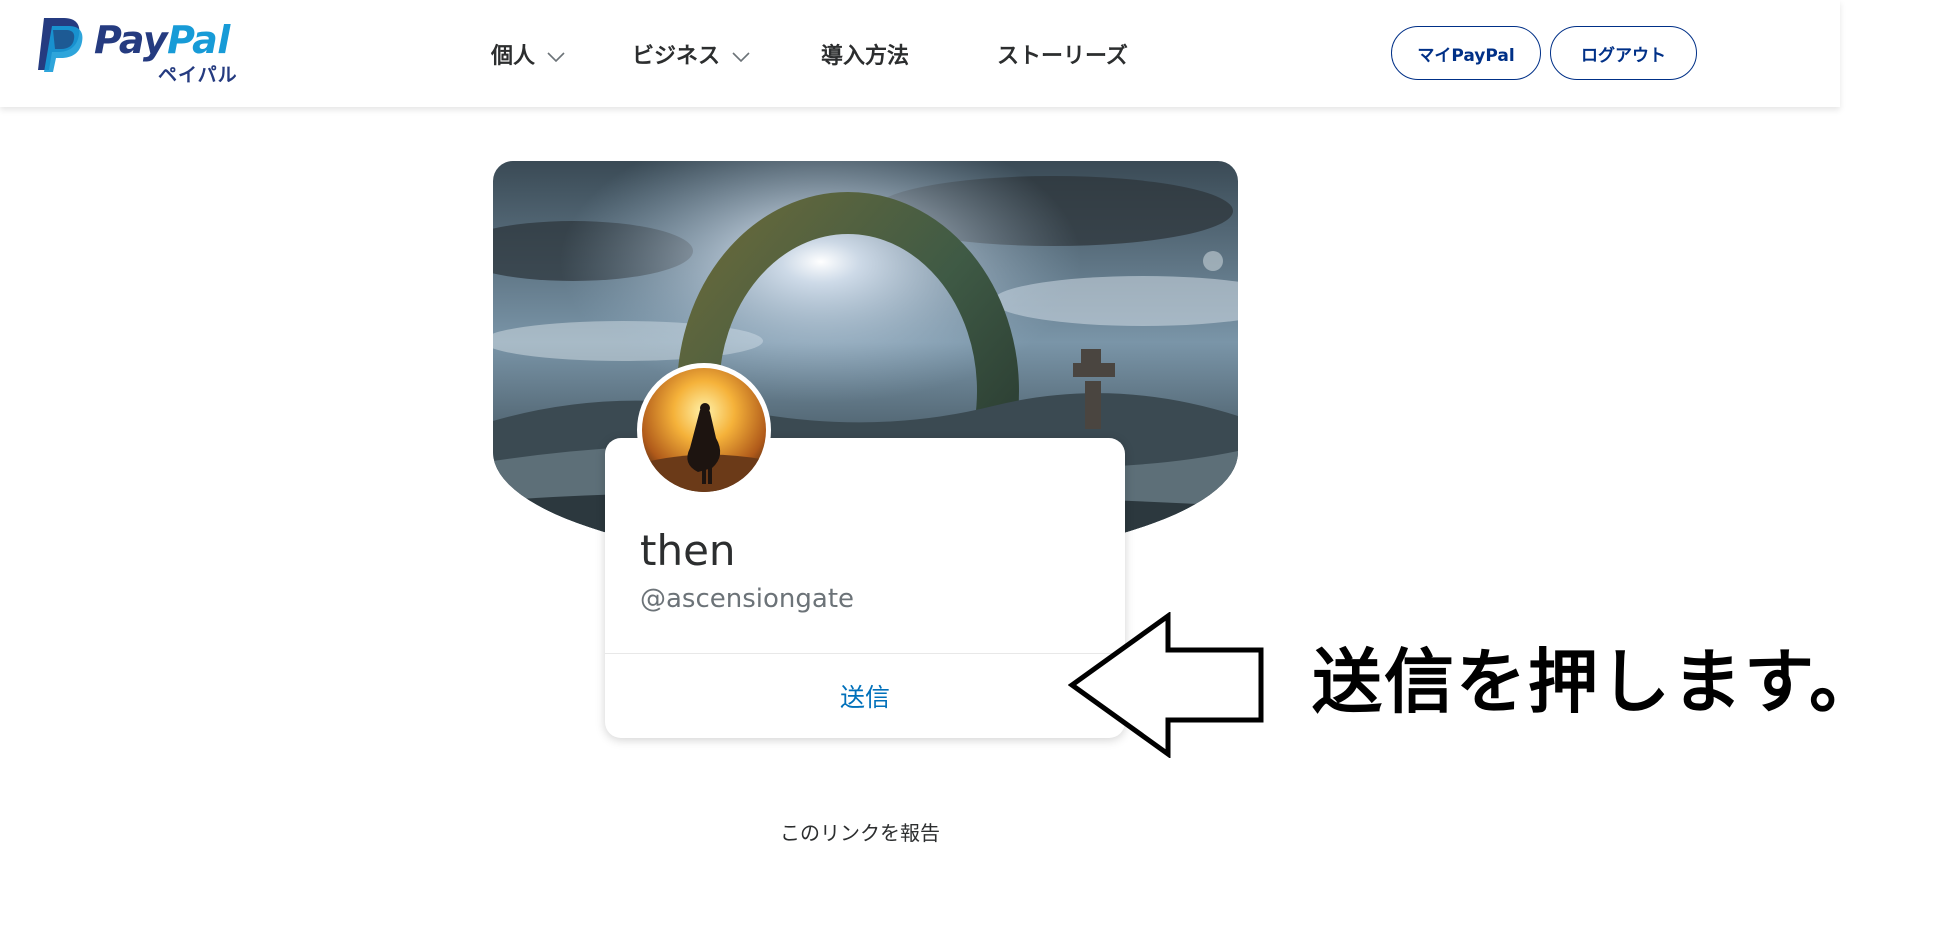 Image resolution: width=1941 pixels, height=947 pixels. What do you see at coordinates (1596, 682) in the screenshot?
I see `instruction-annotation: 送信を押します。` at bounding box center [1596, 682].